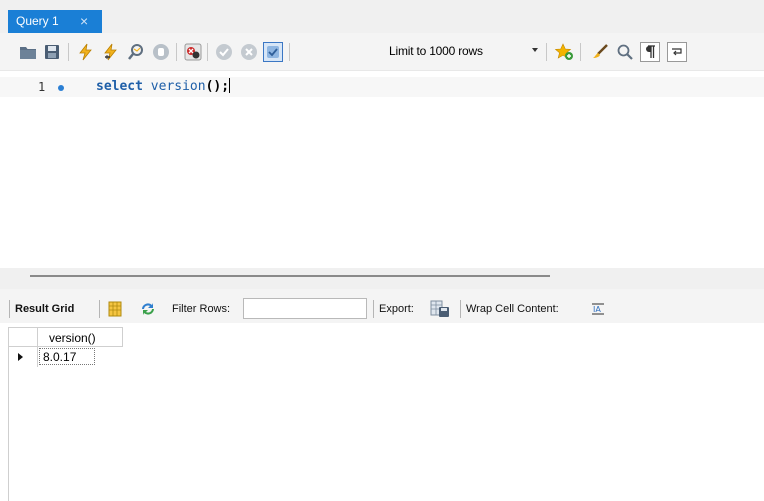  Describe the element at coordinates (290, 276) in the screenshot. I see `horizontal-scrollbar` at that location.